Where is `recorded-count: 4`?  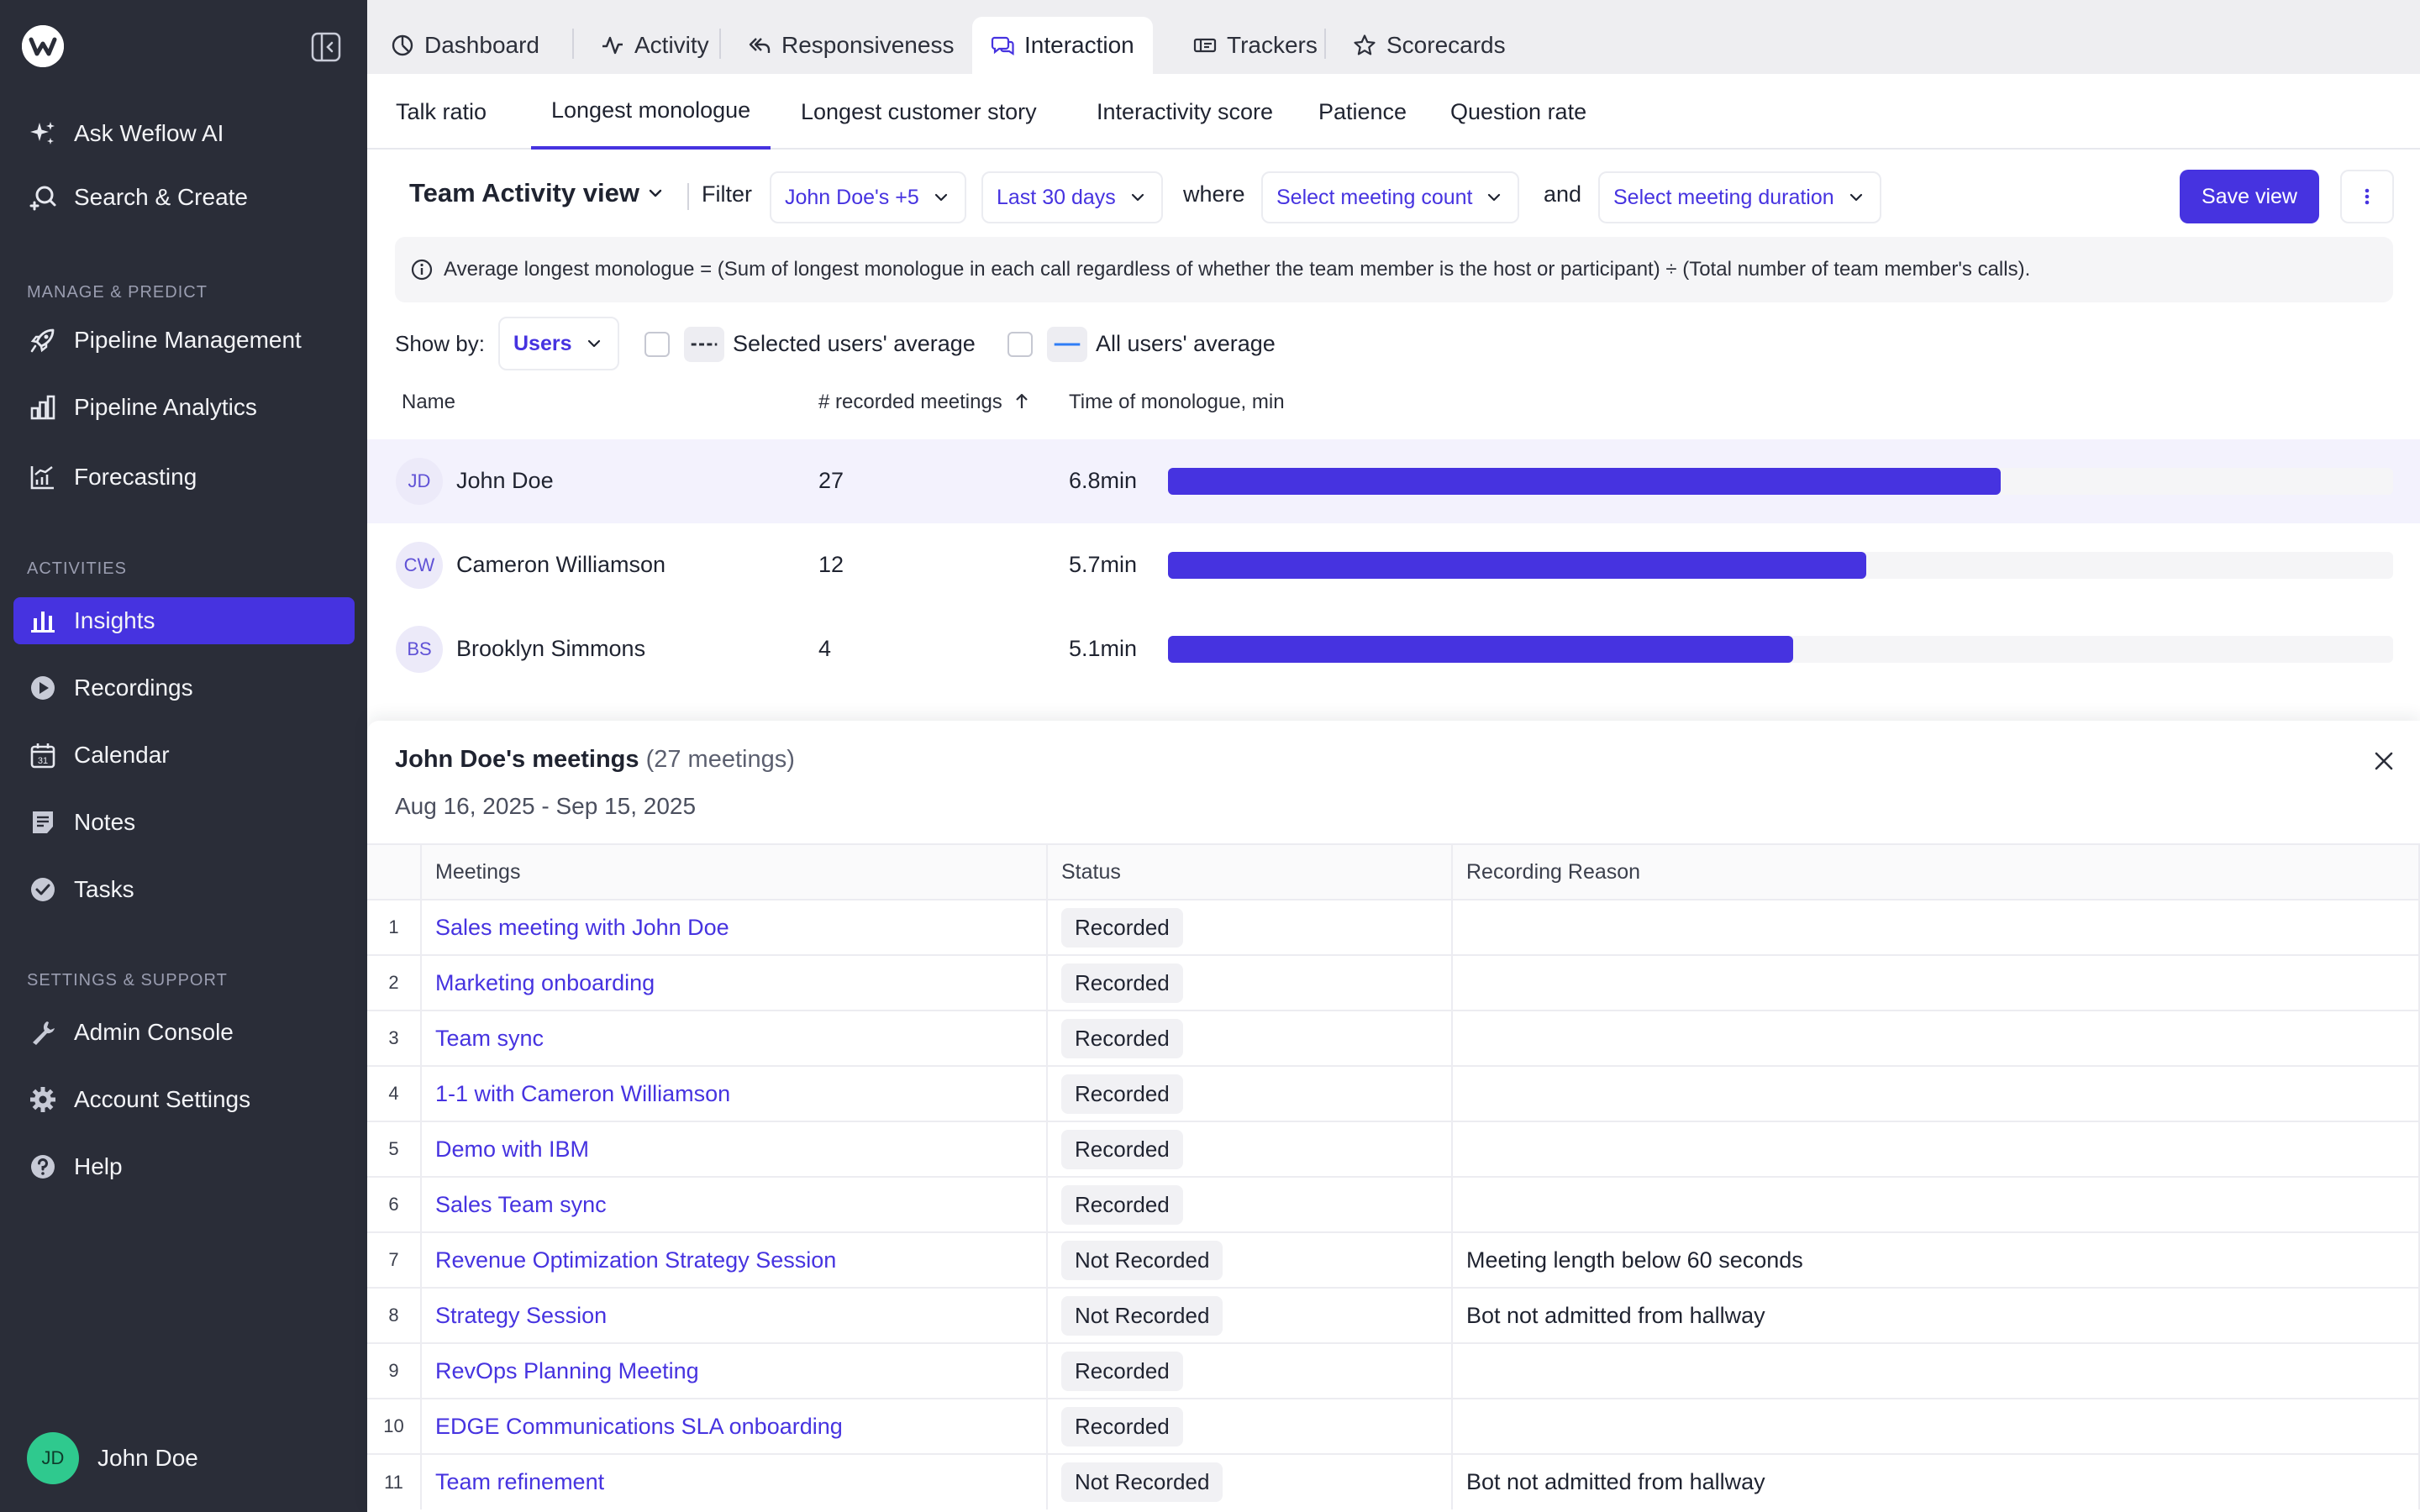 recorded-count: 4 is located at coordinates (825, 648).